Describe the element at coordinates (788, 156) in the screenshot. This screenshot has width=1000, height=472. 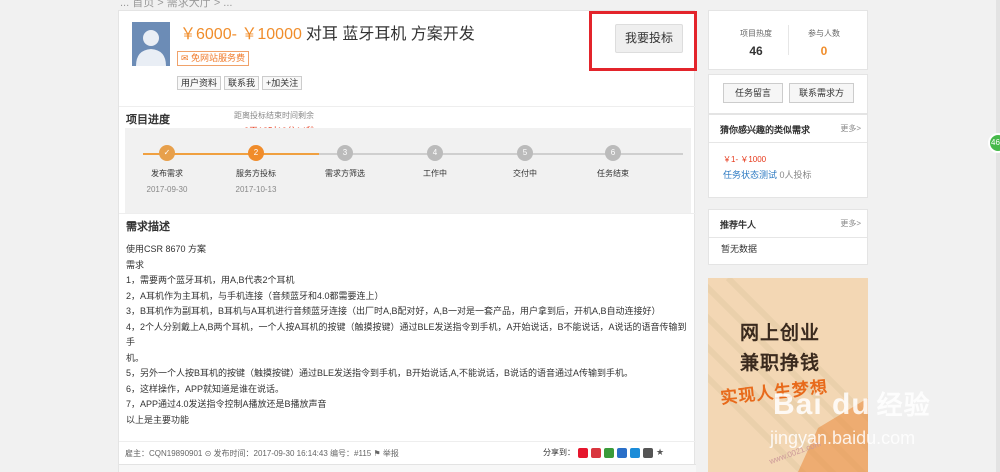
I see `similar-projects-panel: 猜你感兴趣的类似需求 更多> ￥1- ￥1000 任务状态测试 0人投标` at that location.